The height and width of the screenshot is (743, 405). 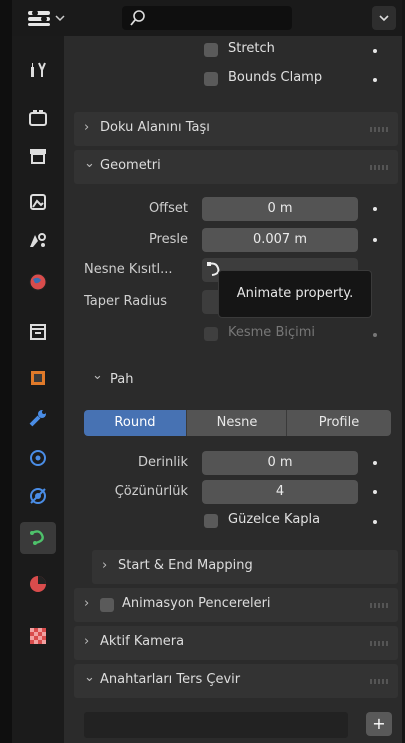 What do you see at coordinates (295, 294) in the screenshot?
I see `tooltip: Animate property.` at bounding box center [295, 294].